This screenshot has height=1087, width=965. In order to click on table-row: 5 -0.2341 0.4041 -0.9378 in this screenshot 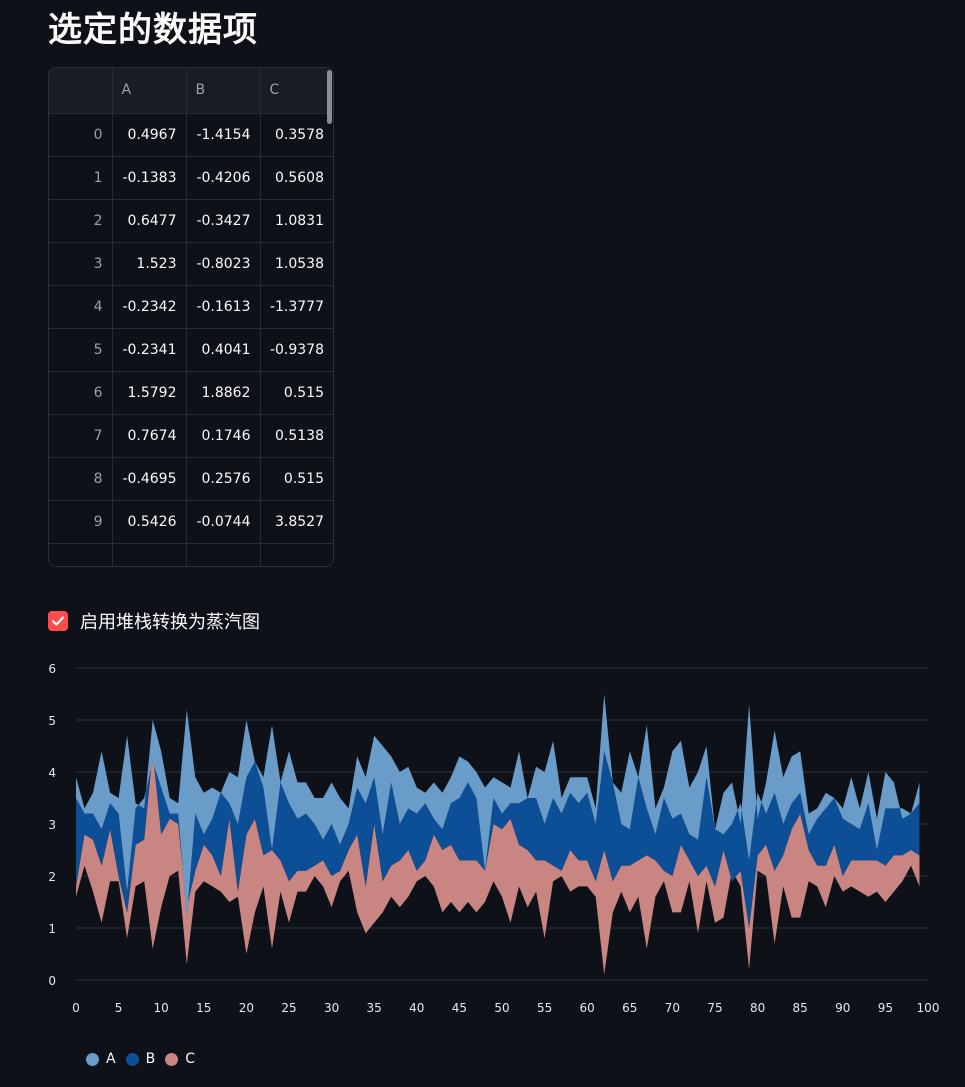, I will do `click(191, 350)`.